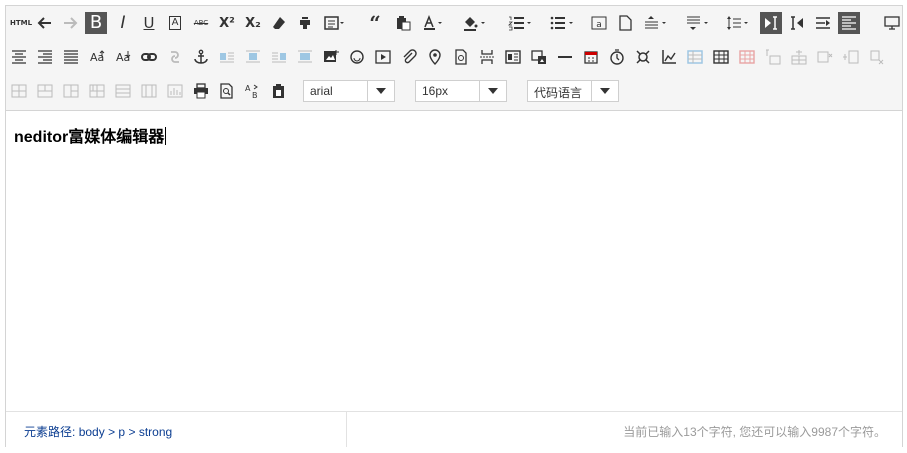 The width and height of the screenshot is (907, 453). Describe the element at coordinates (591, 57) in the screenshot. I see `insert-date-button` at that location.